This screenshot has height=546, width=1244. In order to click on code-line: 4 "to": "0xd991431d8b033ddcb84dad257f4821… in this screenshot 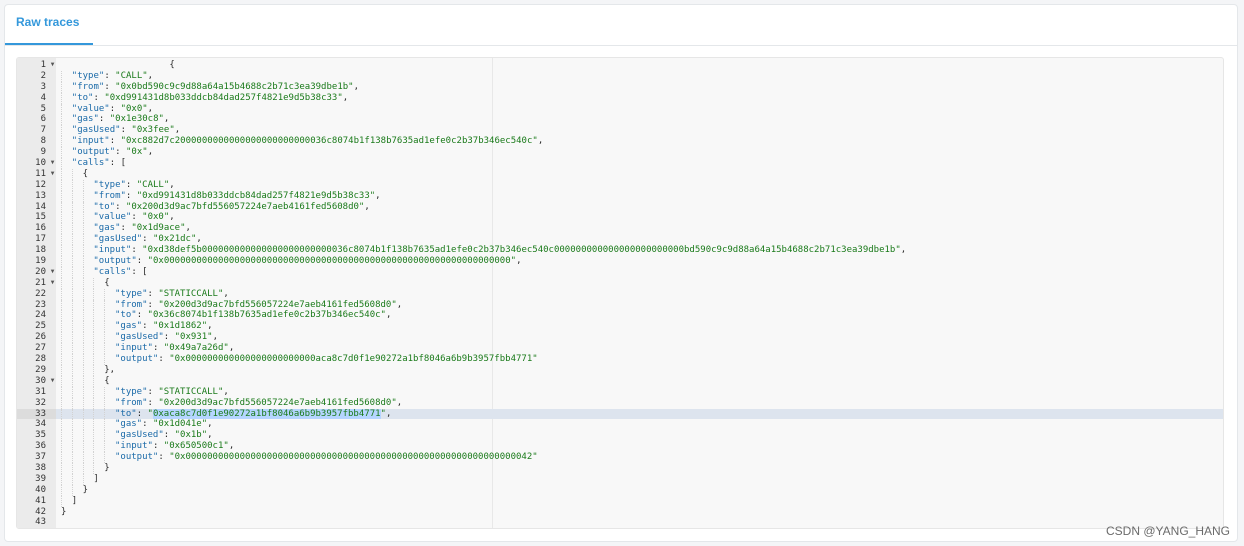, I will do `click(620, 98)`.